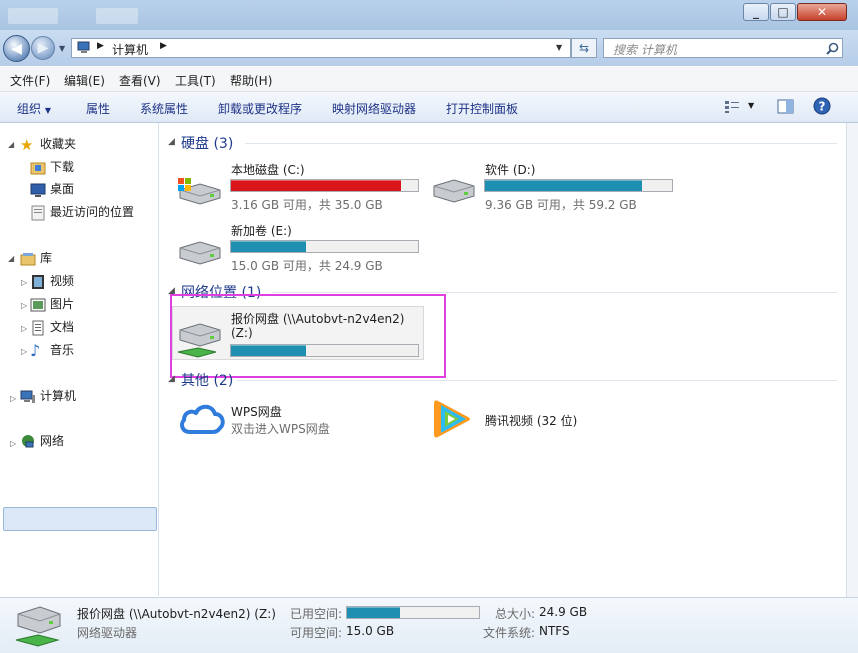  I want to click on open-control-panel-button: 打开控制面板, so click(482, 108).